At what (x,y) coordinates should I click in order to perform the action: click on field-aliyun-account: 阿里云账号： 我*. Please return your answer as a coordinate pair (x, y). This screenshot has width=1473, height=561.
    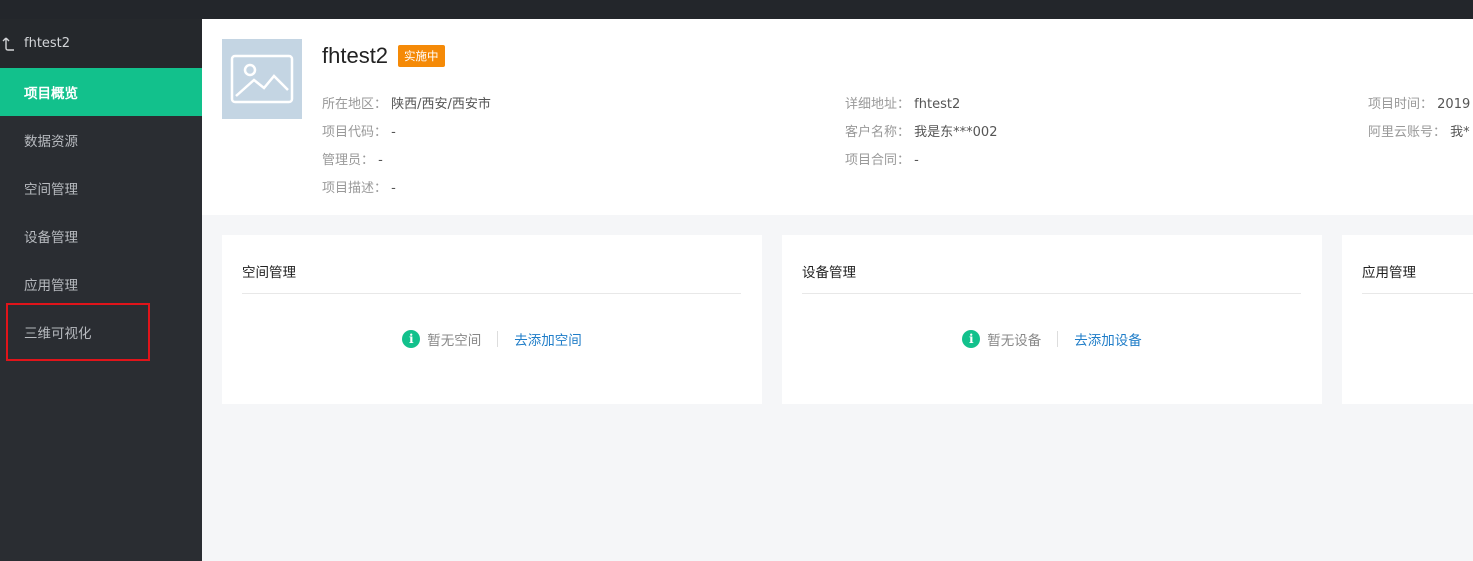
    Looking at the image, I should click on (1419, 132).